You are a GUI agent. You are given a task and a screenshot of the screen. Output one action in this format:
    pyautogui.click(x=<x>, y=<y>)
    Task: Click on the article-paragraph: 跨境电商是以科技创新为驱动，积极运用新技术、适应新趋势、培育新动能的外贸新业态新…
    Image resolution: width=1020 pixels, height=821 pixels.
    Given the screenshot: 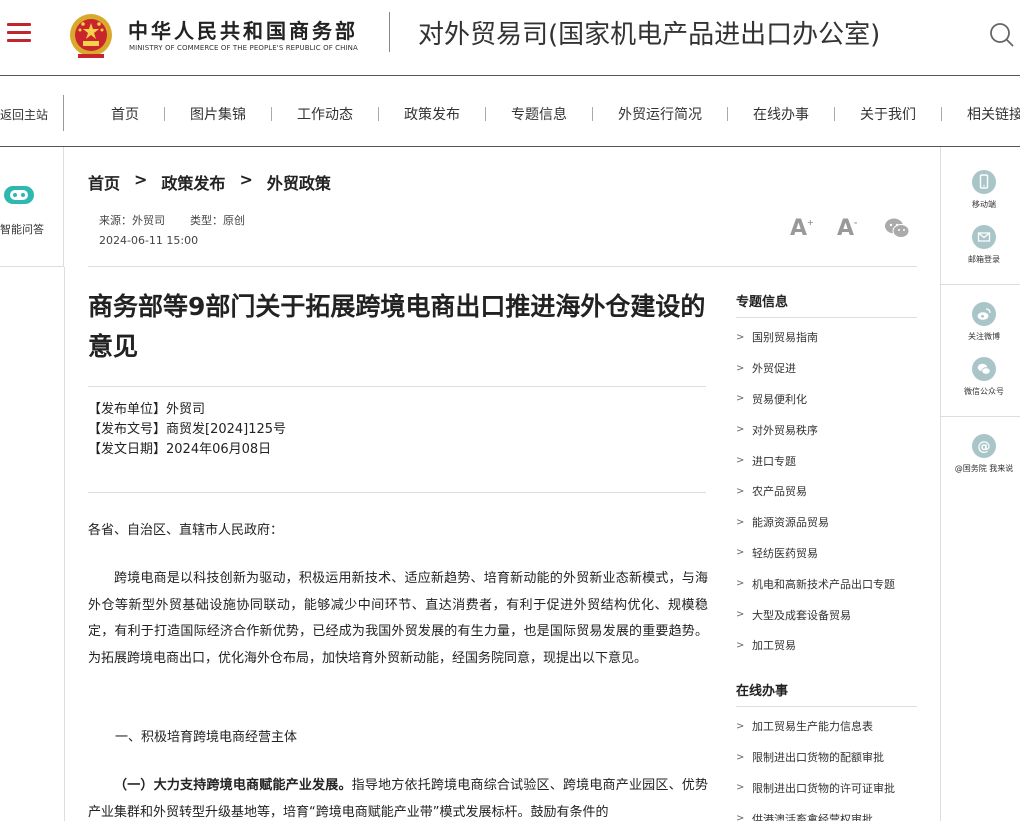 What is the action you would take?
    pyautogui.click(x=398, y=618)
    